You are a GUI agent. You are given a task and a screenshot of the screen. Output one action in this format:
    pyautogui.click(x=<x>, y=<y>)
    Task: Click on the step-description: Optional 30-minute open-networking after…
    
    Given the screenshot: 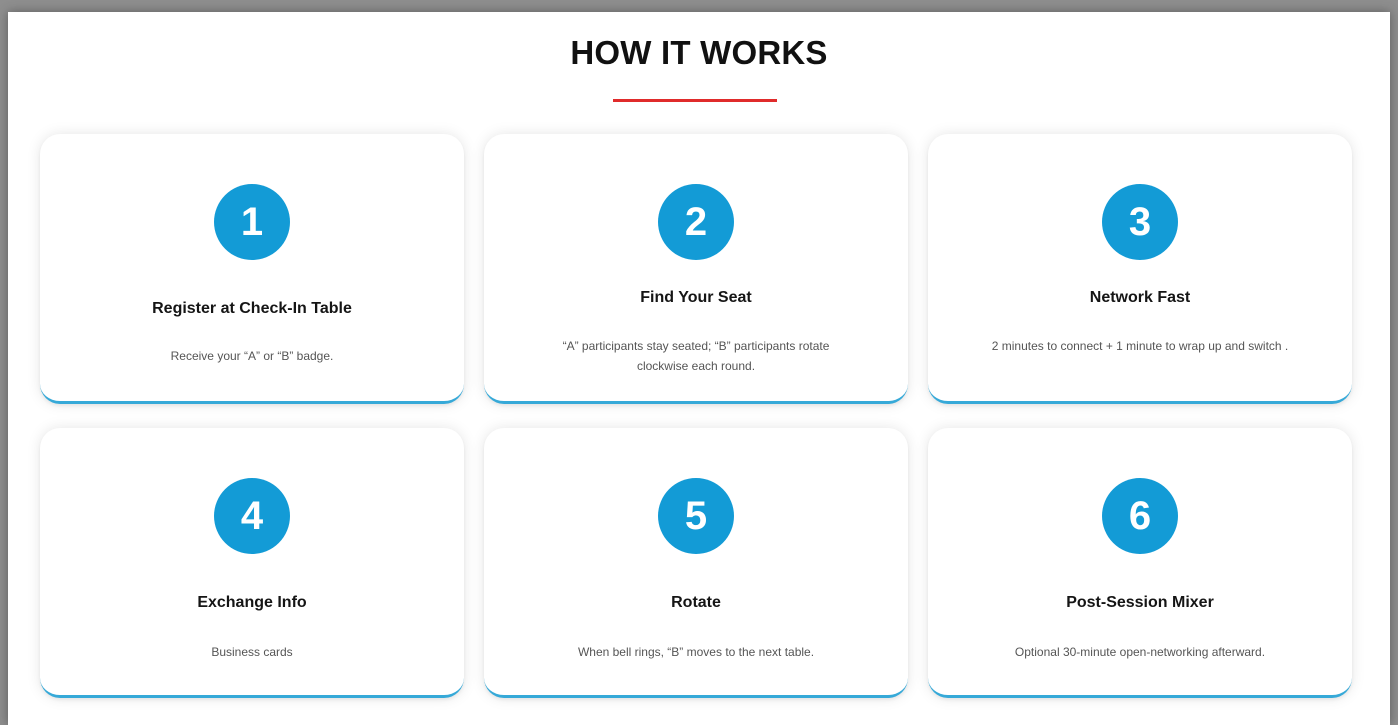 What is the action you would take?
    pyautogui.click(x=1140, y=652)
    